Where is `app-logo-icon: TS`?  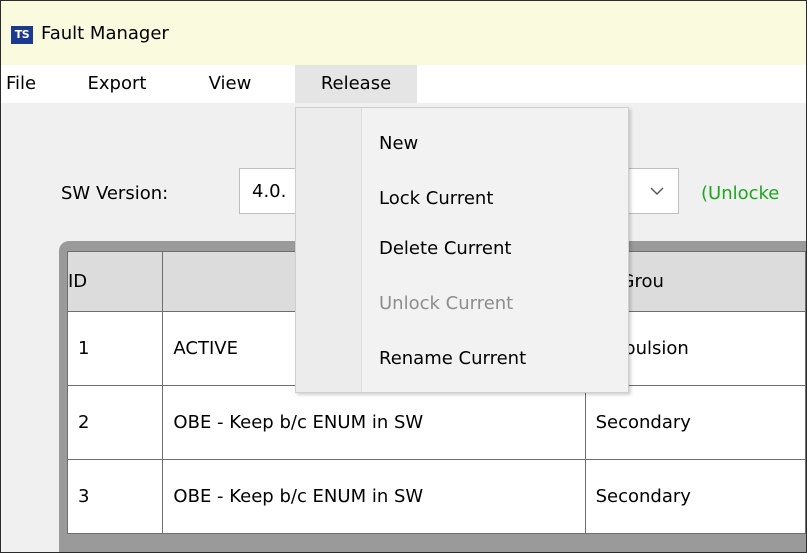 app-logo-icon: TS is located at coordinates (22, 35).